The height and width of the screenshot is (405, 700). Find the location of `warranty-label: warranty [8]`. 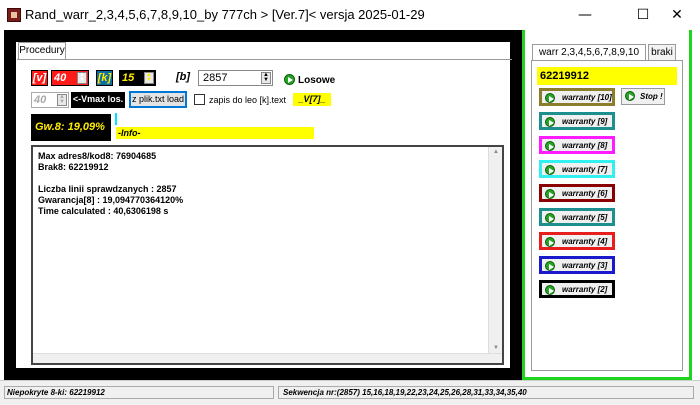

warranty-label: warranty [8] is located at coordinates (585, 145).